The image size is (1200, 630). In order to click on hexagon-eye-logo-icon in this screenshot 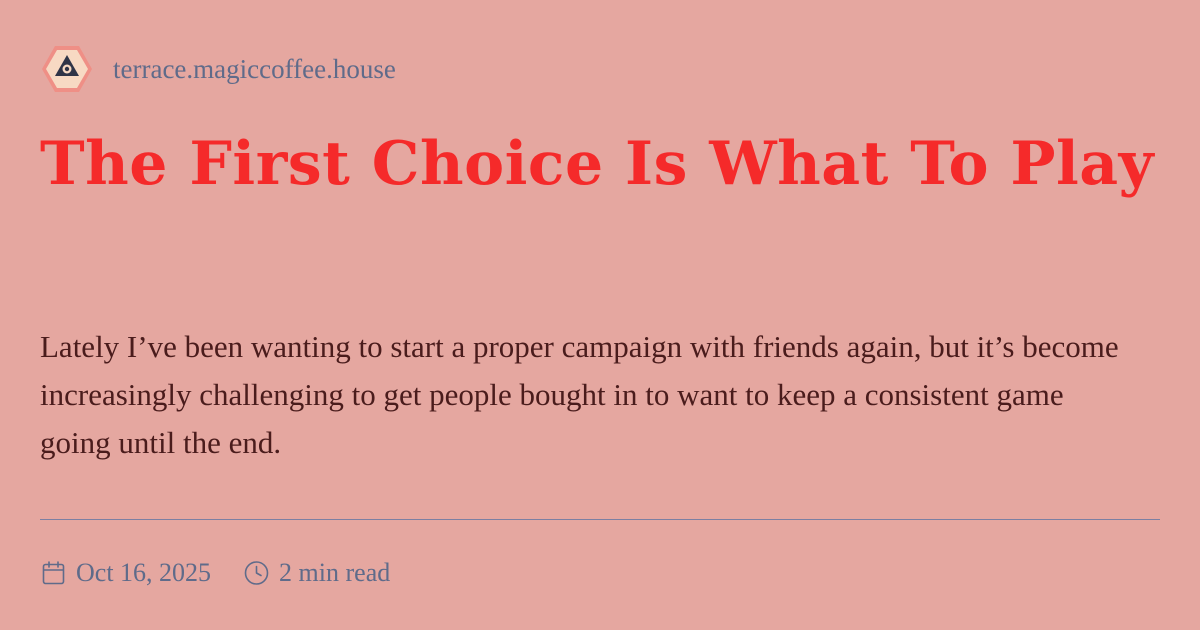, I will do `click(67, 69)`.